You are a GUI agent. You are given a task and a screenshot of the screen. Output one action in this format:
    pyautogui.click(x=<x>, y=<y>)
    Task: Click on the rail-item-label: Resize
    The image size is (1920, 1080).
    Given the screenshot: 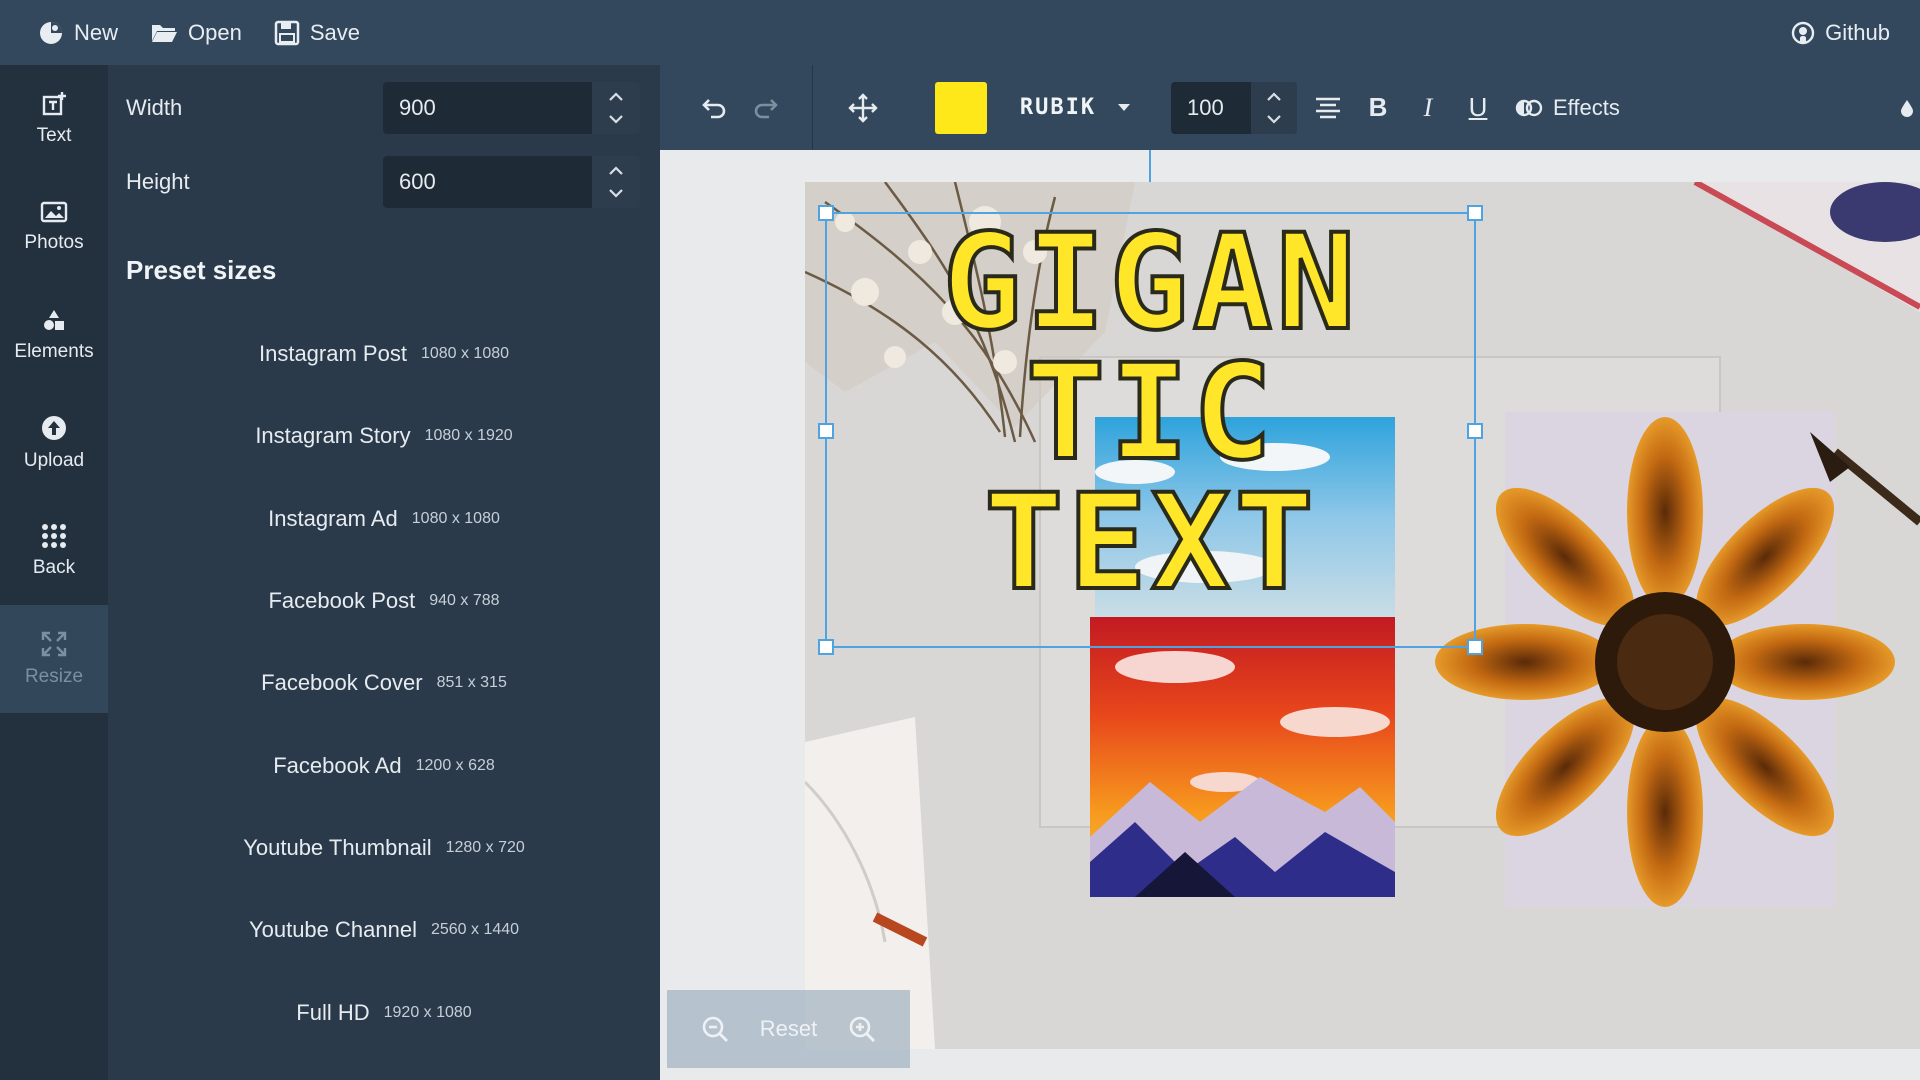 What is the action you would take?
    pyautogui.click(x=54, y=676)
    